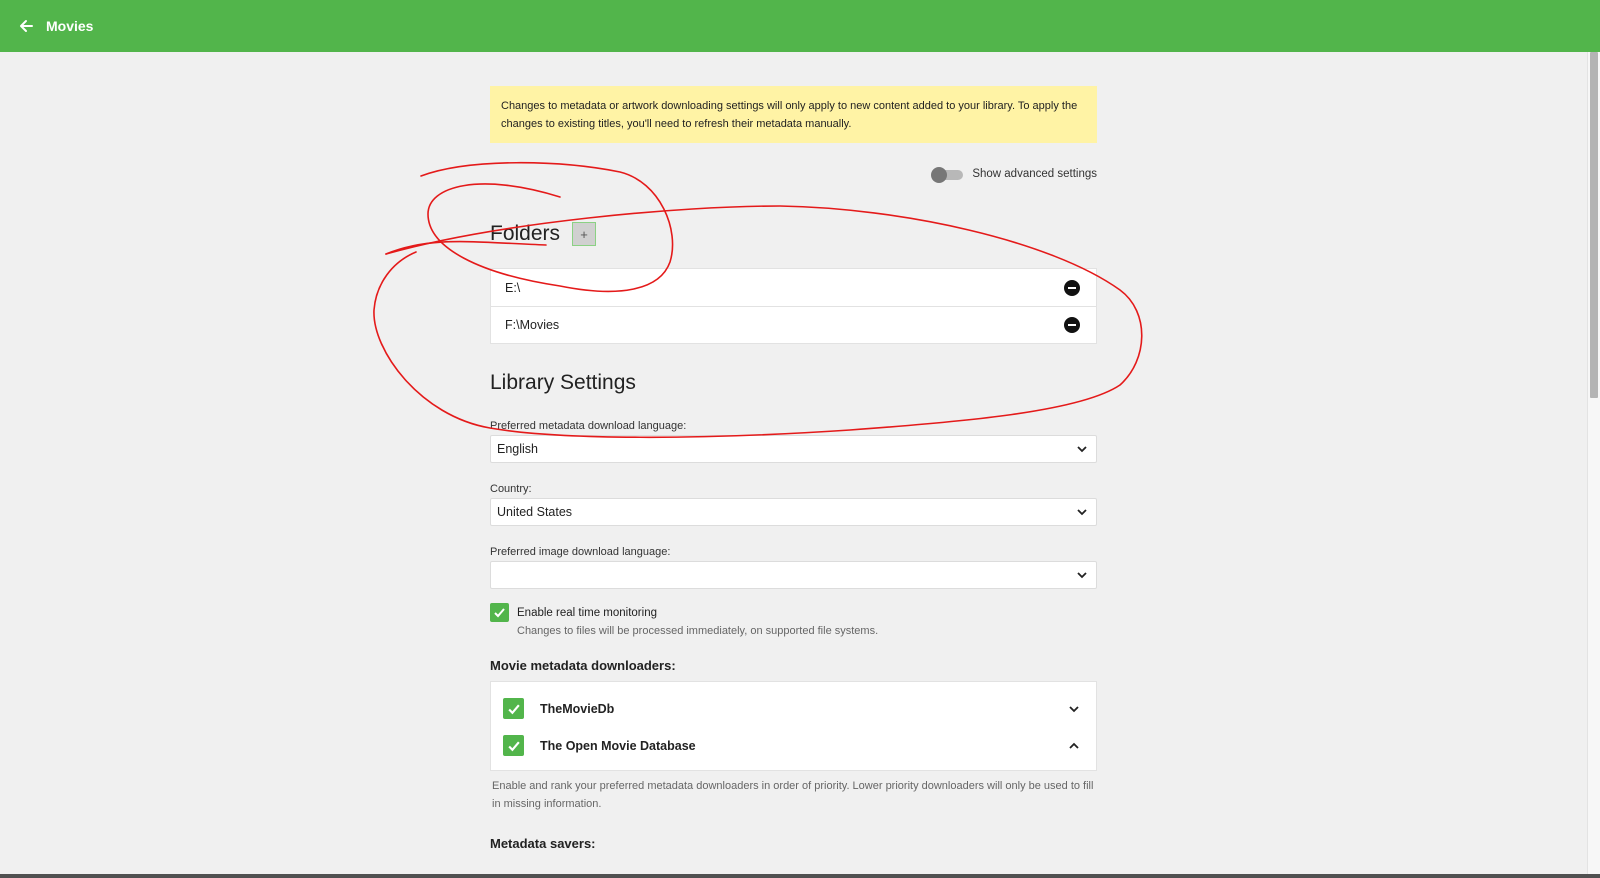  I want to click on image-language-field: Preferred image download language:, so click(793, 567).